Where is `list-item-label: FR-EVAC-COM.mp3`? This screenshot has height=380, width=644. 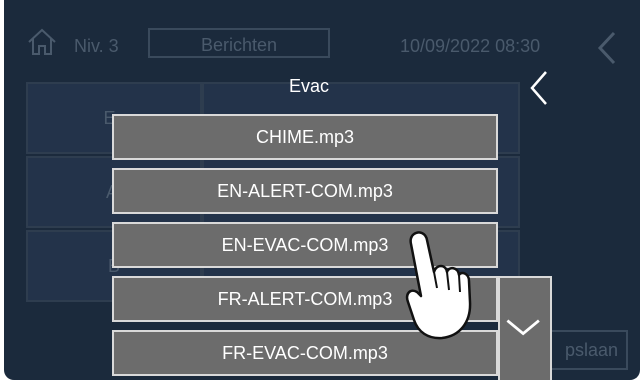 list-item-label: FR-EVAC-COM.mp3 is located at coordinates (305, 352).